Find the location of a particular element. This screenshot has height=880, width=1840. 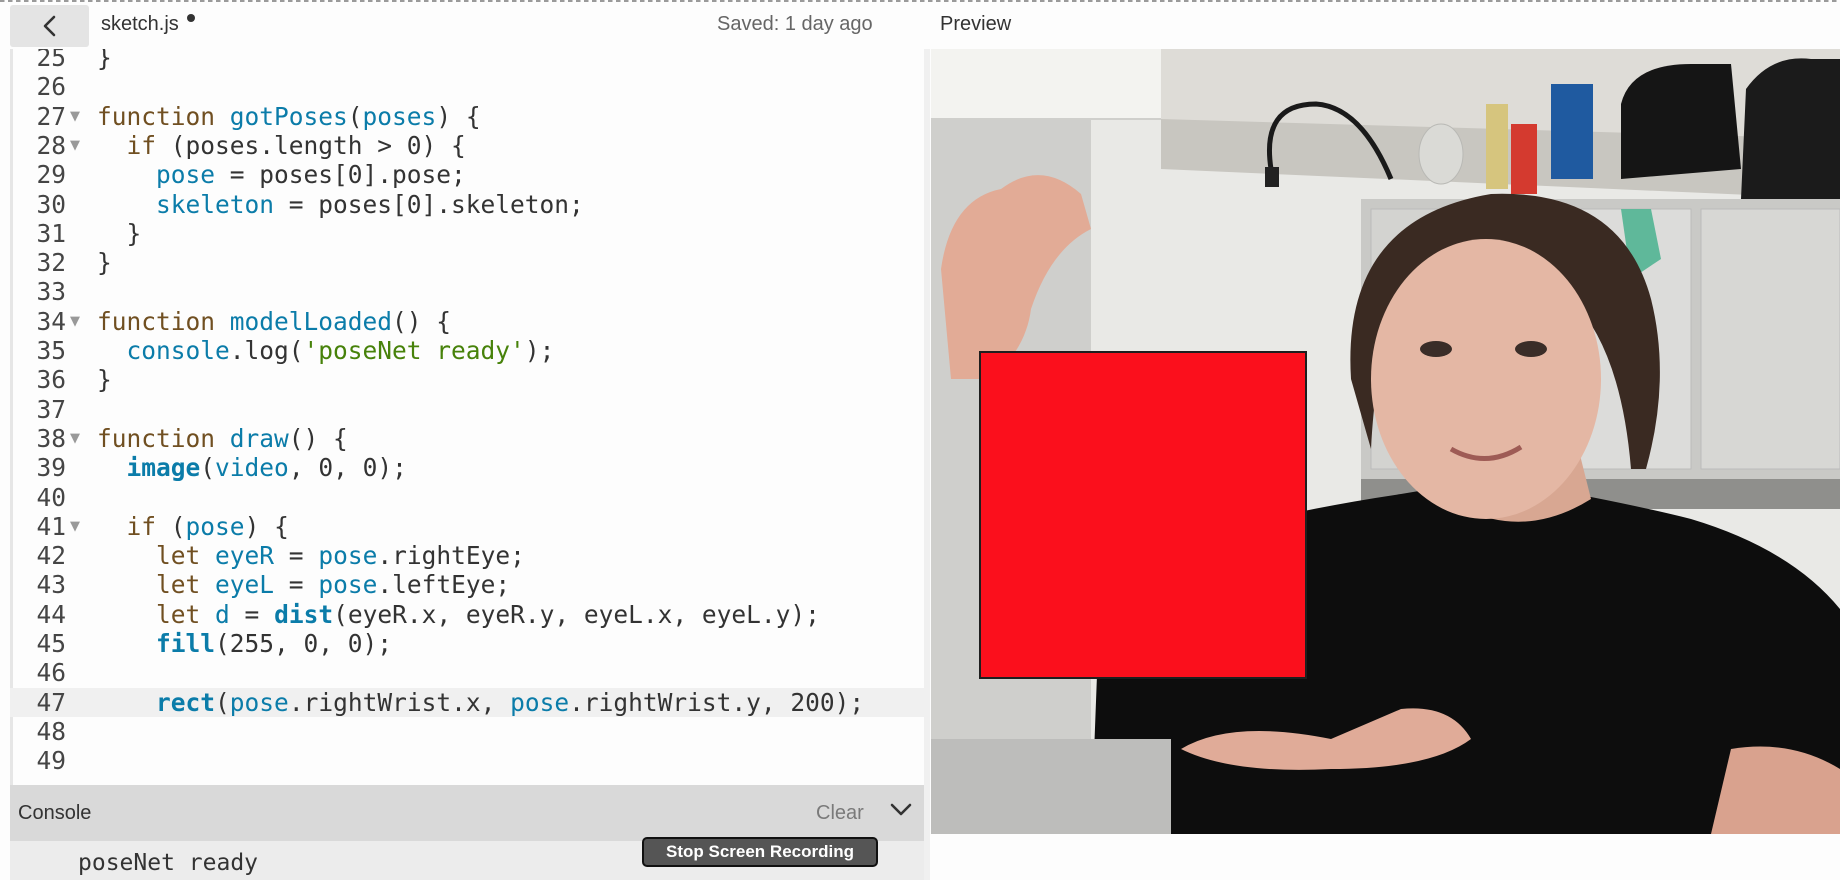

code-line: 25} is located at coordinates (467, 60).